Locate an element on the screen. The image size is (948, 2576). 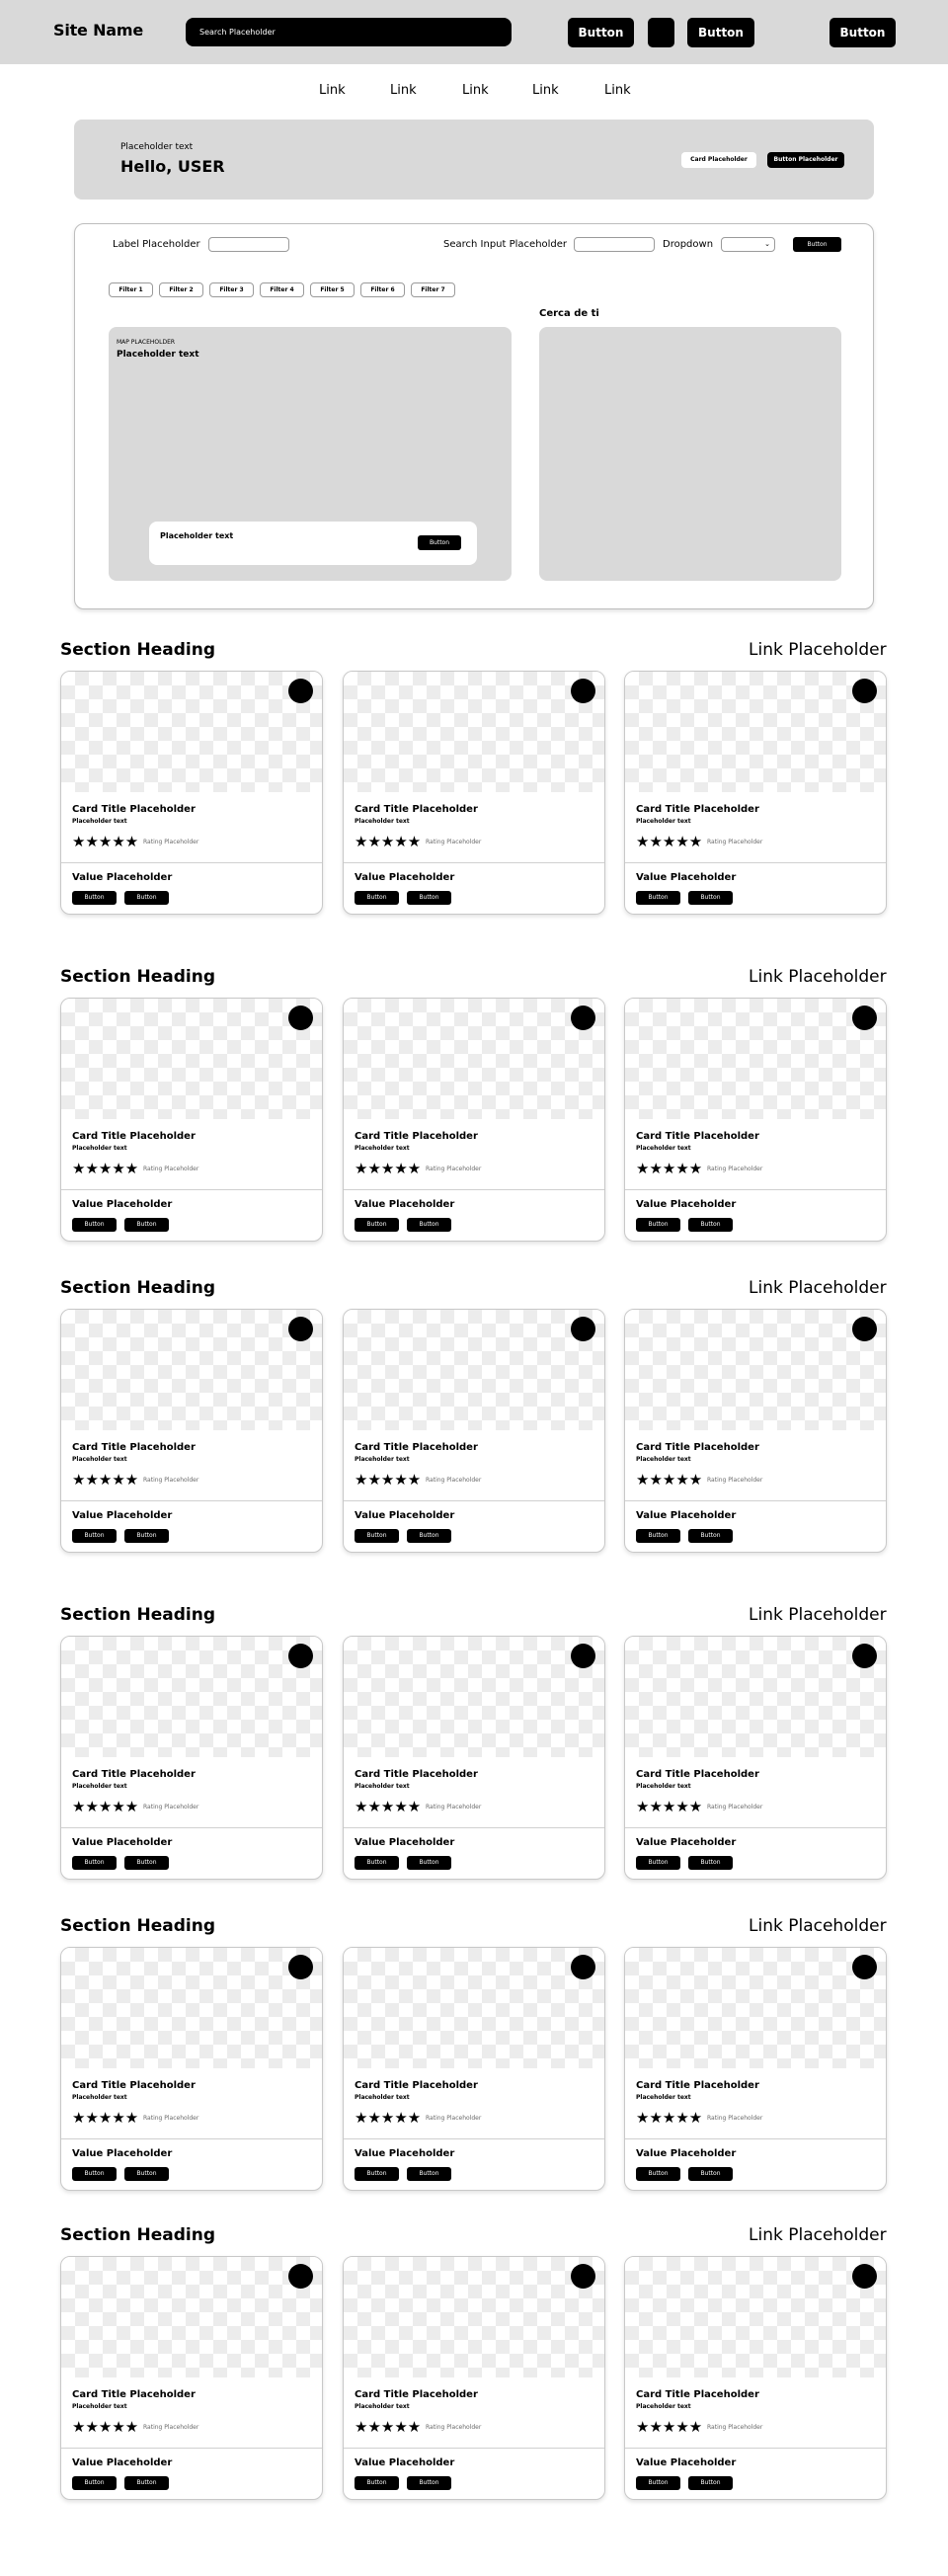
filter-chip-4: Filter 4 is located at coordinates (282, 289).